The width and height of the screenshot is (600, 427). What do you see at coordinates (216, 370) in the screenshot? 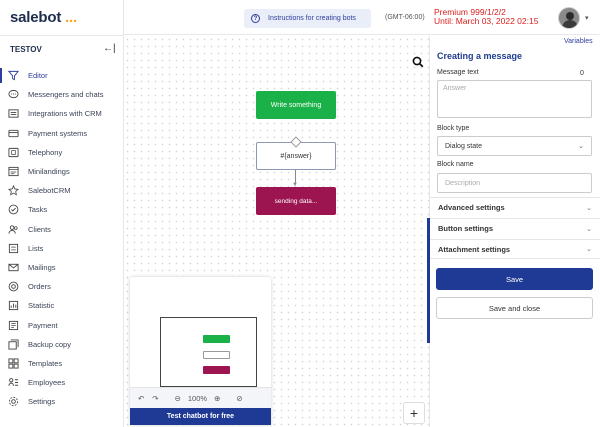
I see `minimap-end-block` at bounding box center [216, 370].